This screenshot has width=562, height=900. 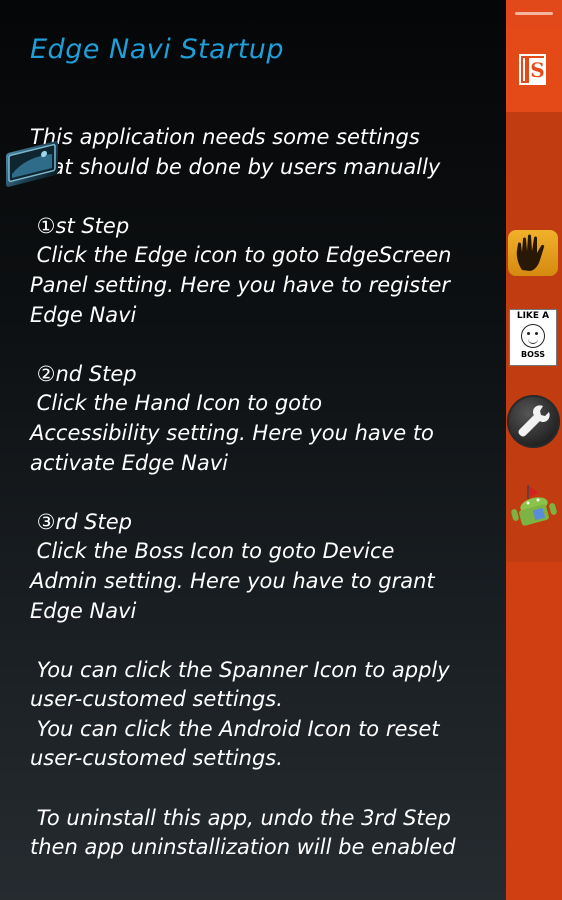 I want to click on instruction-line: activate Edge Navi, so click(x=129, y=462).